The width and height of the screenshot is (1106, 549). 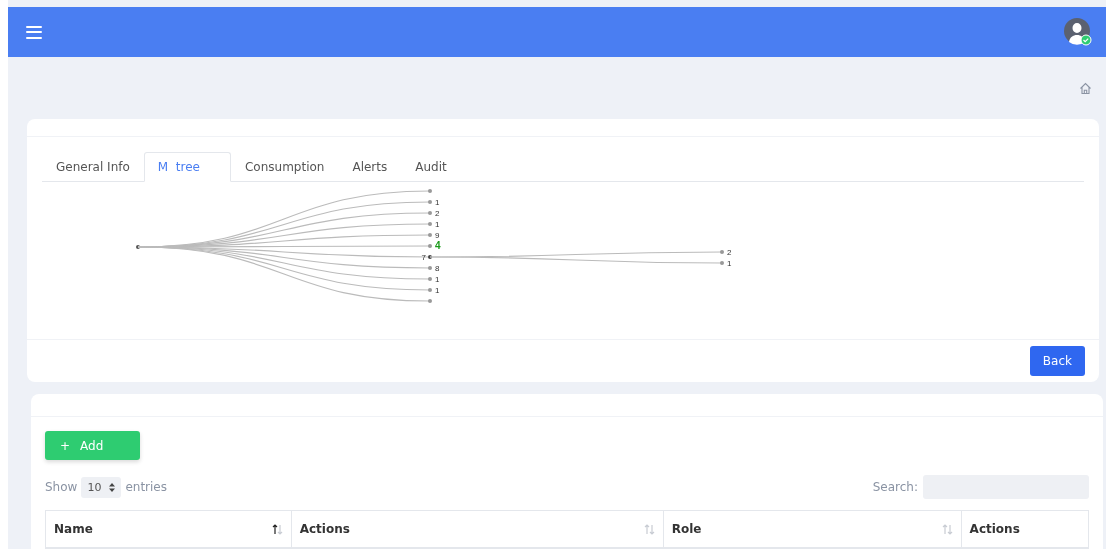 What do you see at coordinates (146, 487) in the screenshot?
I see `entries-label: entries` at bounding box center [146, 487].